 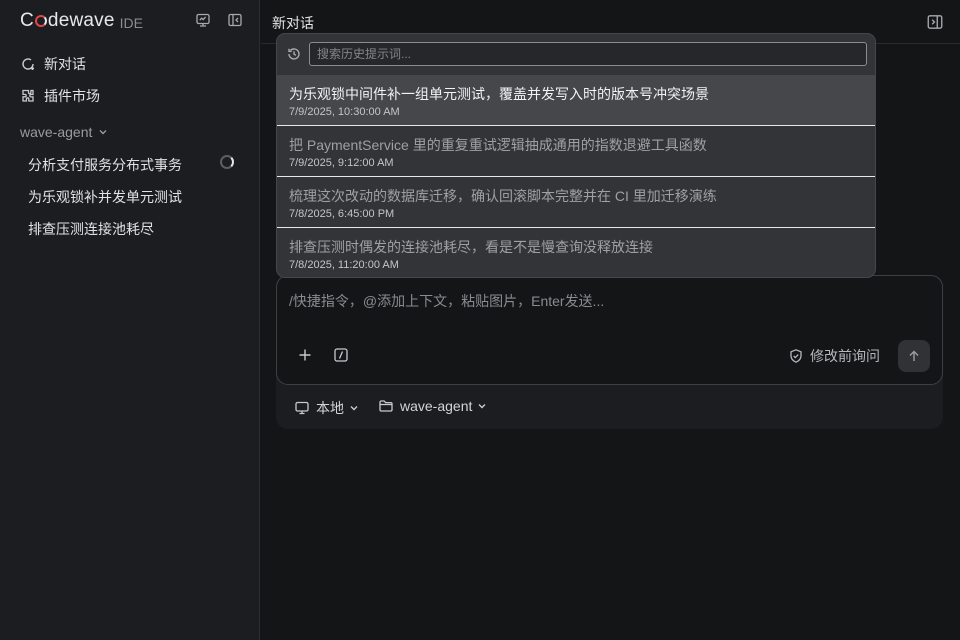 What do you see at coordinates (91, 229) in the screenshot?
I see `conversation-item: 排查压测连接池耗尽` at bounding box center [91, 229].